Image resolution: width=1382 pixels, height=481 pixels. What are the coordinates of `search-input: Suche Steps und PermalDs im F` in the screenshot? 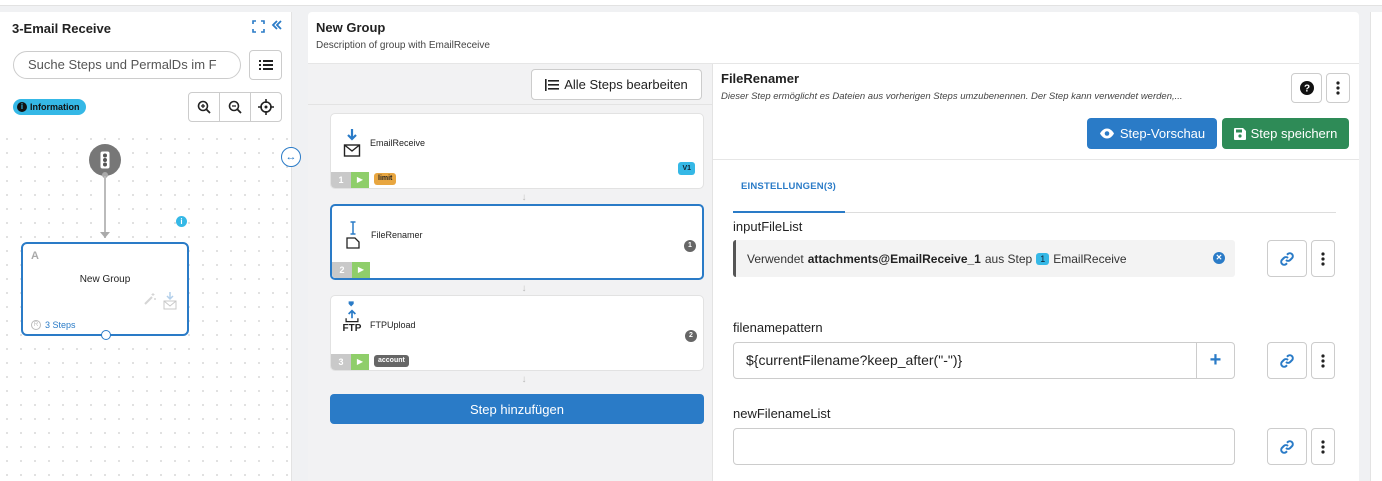 It's located at (127, 65).